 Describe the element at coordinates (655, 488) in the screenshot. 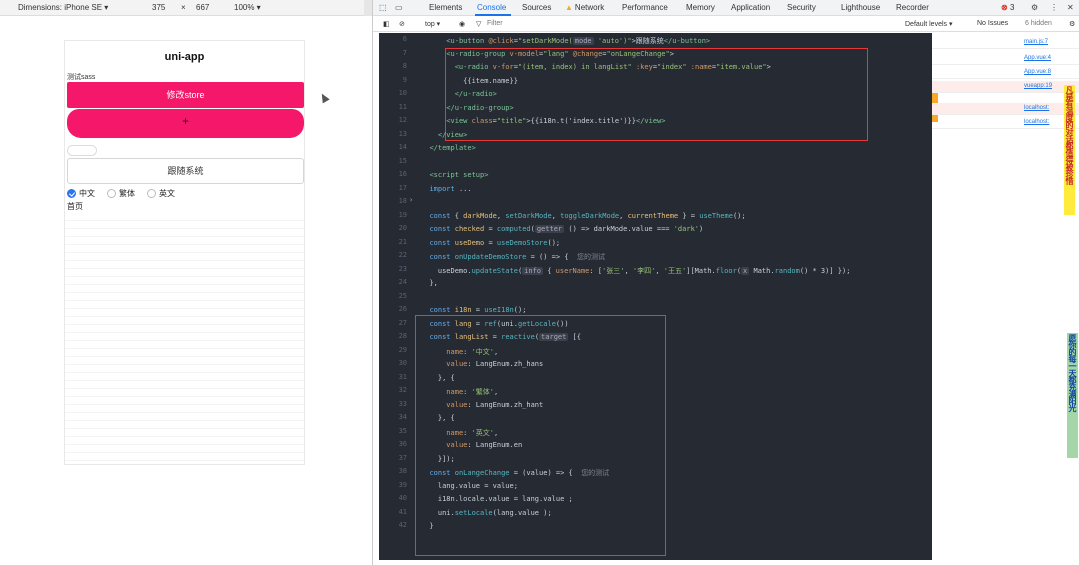

I see `code-line: 39 lang.value = value;` at that location.